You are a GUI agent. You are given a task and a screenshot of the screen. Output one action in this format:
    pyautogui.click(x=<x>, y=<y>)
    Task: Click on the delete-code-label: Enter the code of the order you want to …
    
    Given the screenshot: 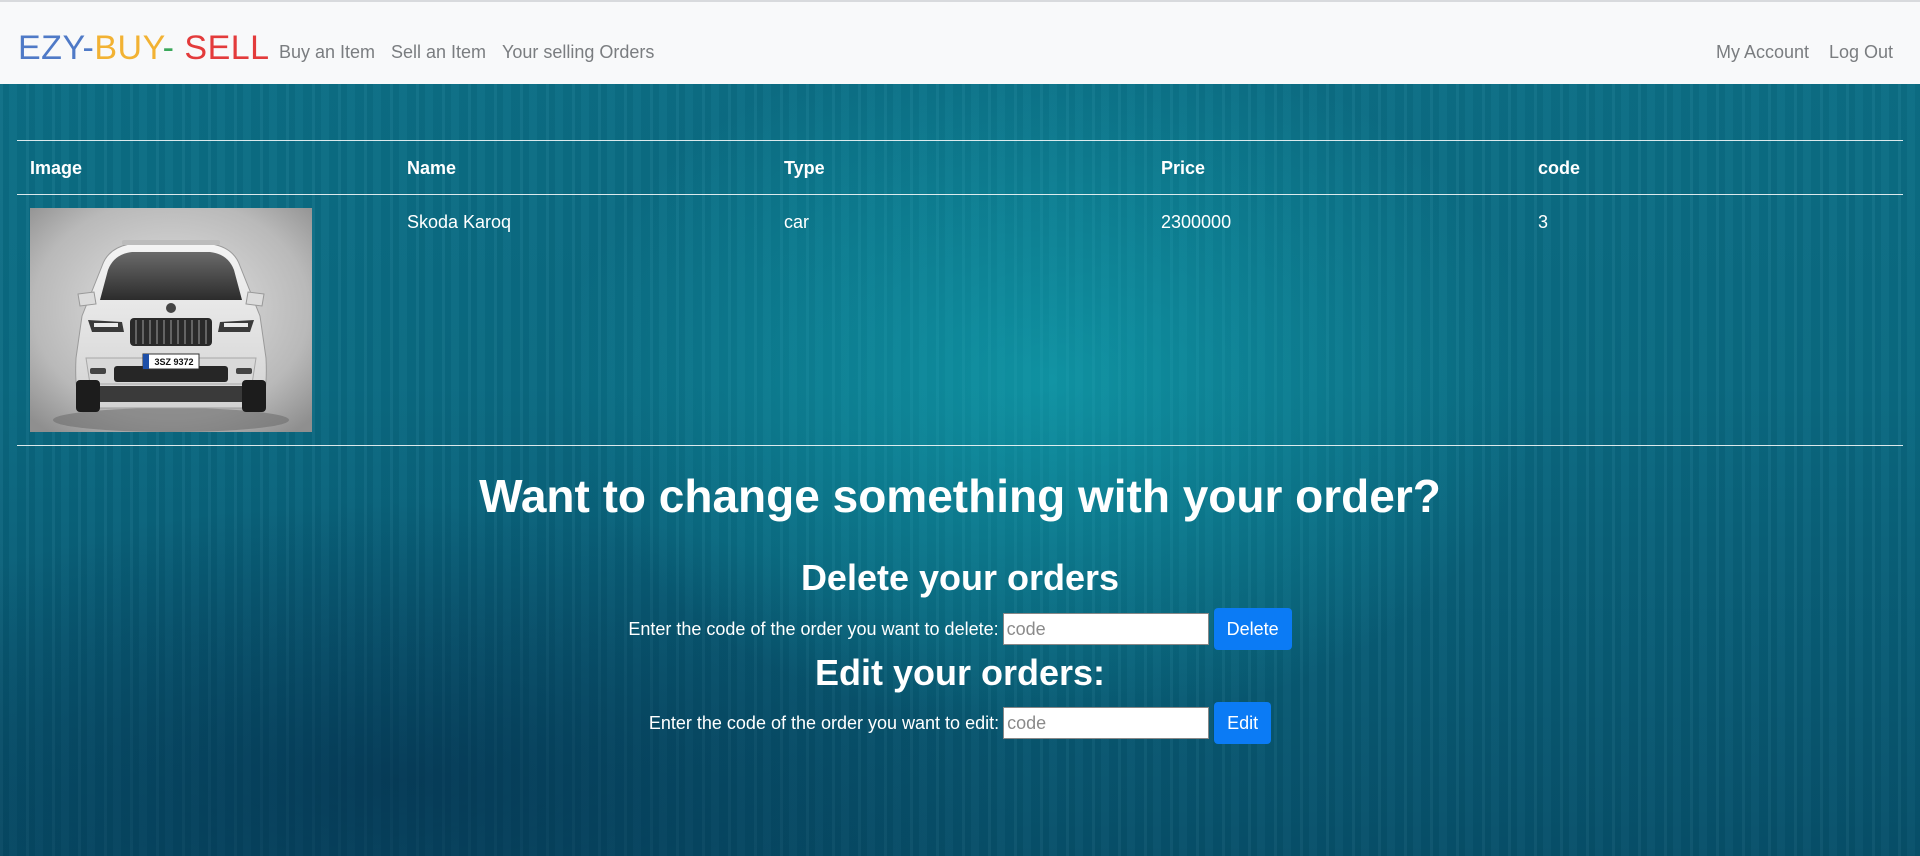 What is the action you would take?
    pyautogui.click(x=813, y=628)
    